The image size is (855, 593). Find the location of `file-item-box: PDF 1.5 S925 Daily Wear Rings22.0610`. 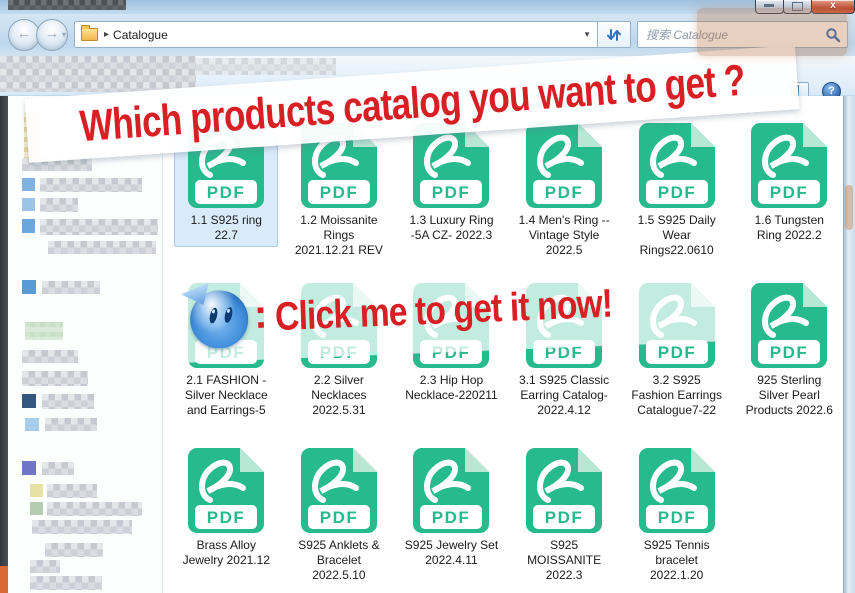

file-item-box: PDF 1.5 S925 Daily Wear Rings22.0610 is located at coordinates (677, 188).